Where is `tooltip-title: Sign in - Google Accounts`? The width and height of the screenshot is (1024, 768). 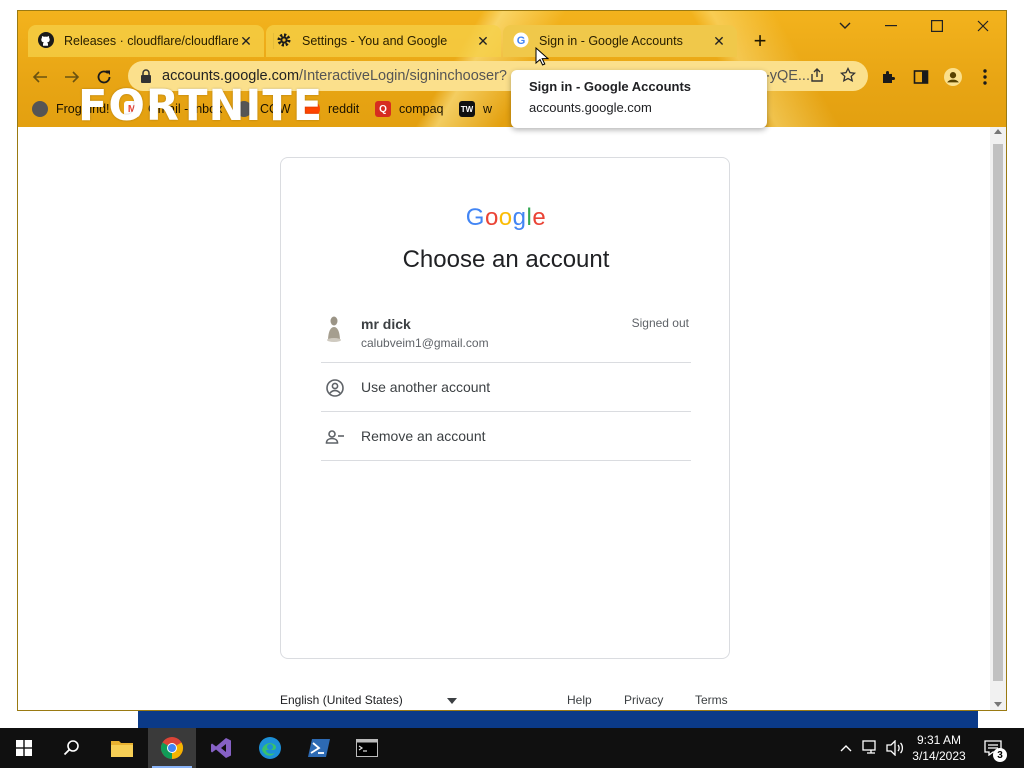 tooltip-title: Sign in - Google Accounts is located at coordinates (610, 86).